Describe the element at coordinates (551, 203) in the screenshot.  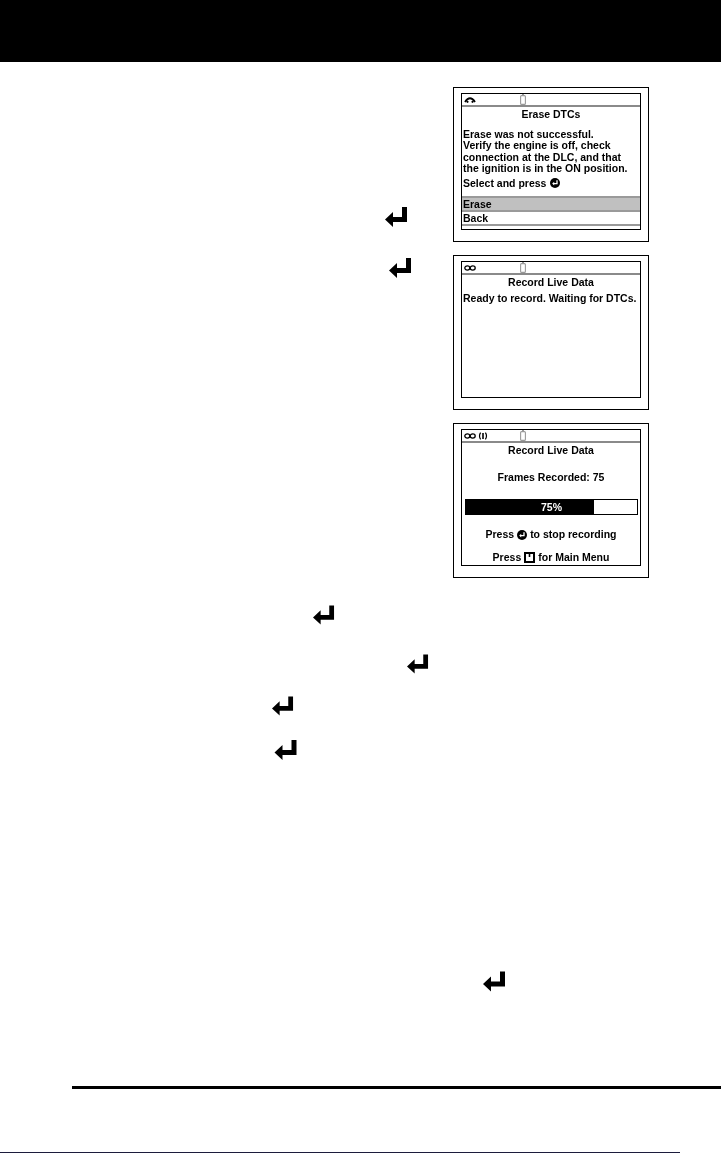
I see `menu-option: Erase` at that location.